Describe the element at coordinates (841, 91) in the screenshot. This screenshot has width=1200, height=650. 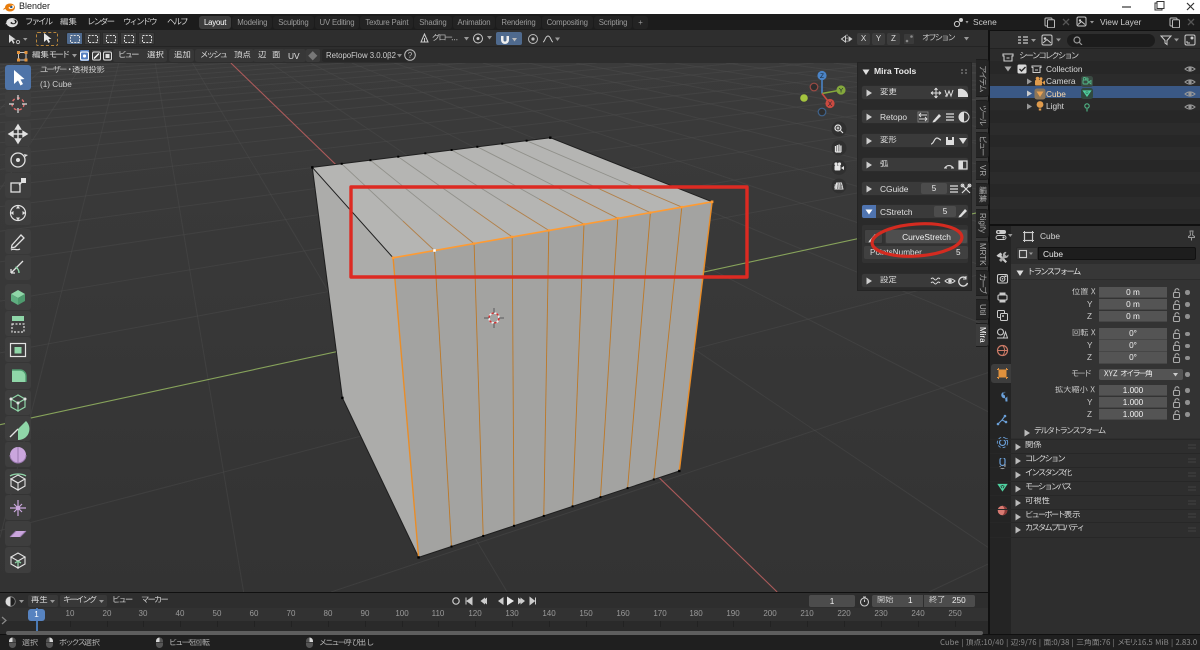
I see `svg-text: Y` at that location.